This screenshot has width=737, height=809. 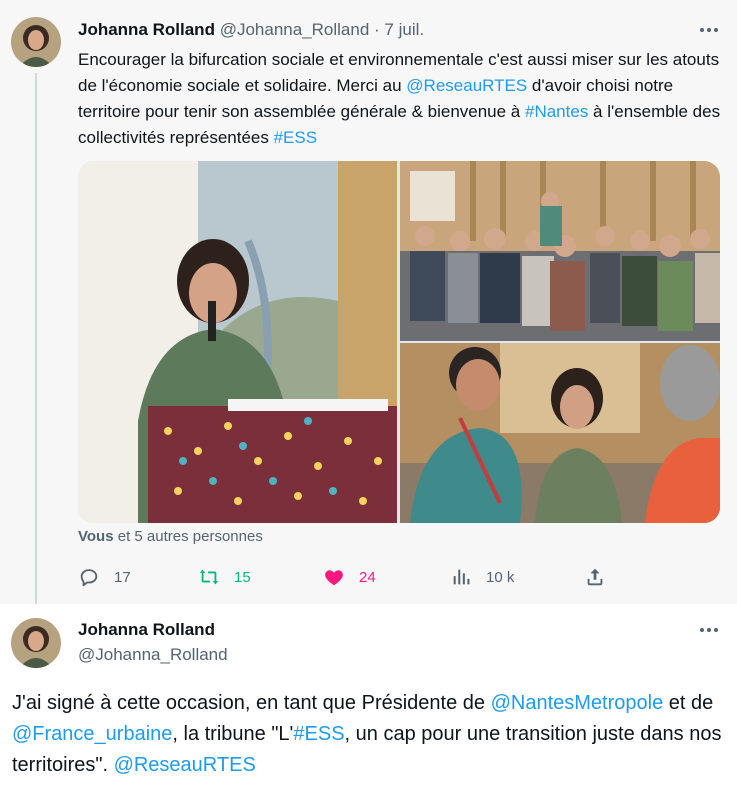 What do you see at coordinates (122, 577) in the screenshot?
I see `reply-count: 17` at bounding box center [122, 577].